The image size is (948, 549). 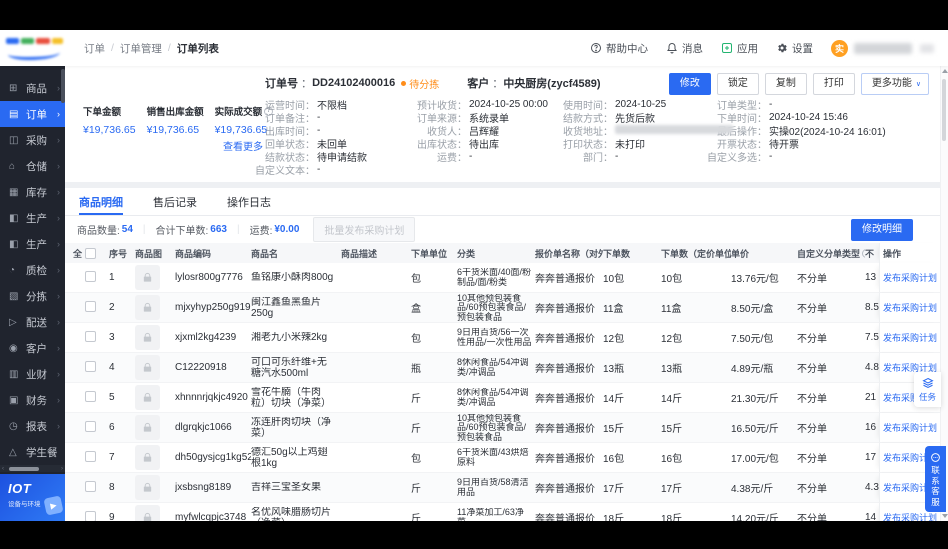 I want to click on task-float-button: 任务, so click(x=927, y=389).